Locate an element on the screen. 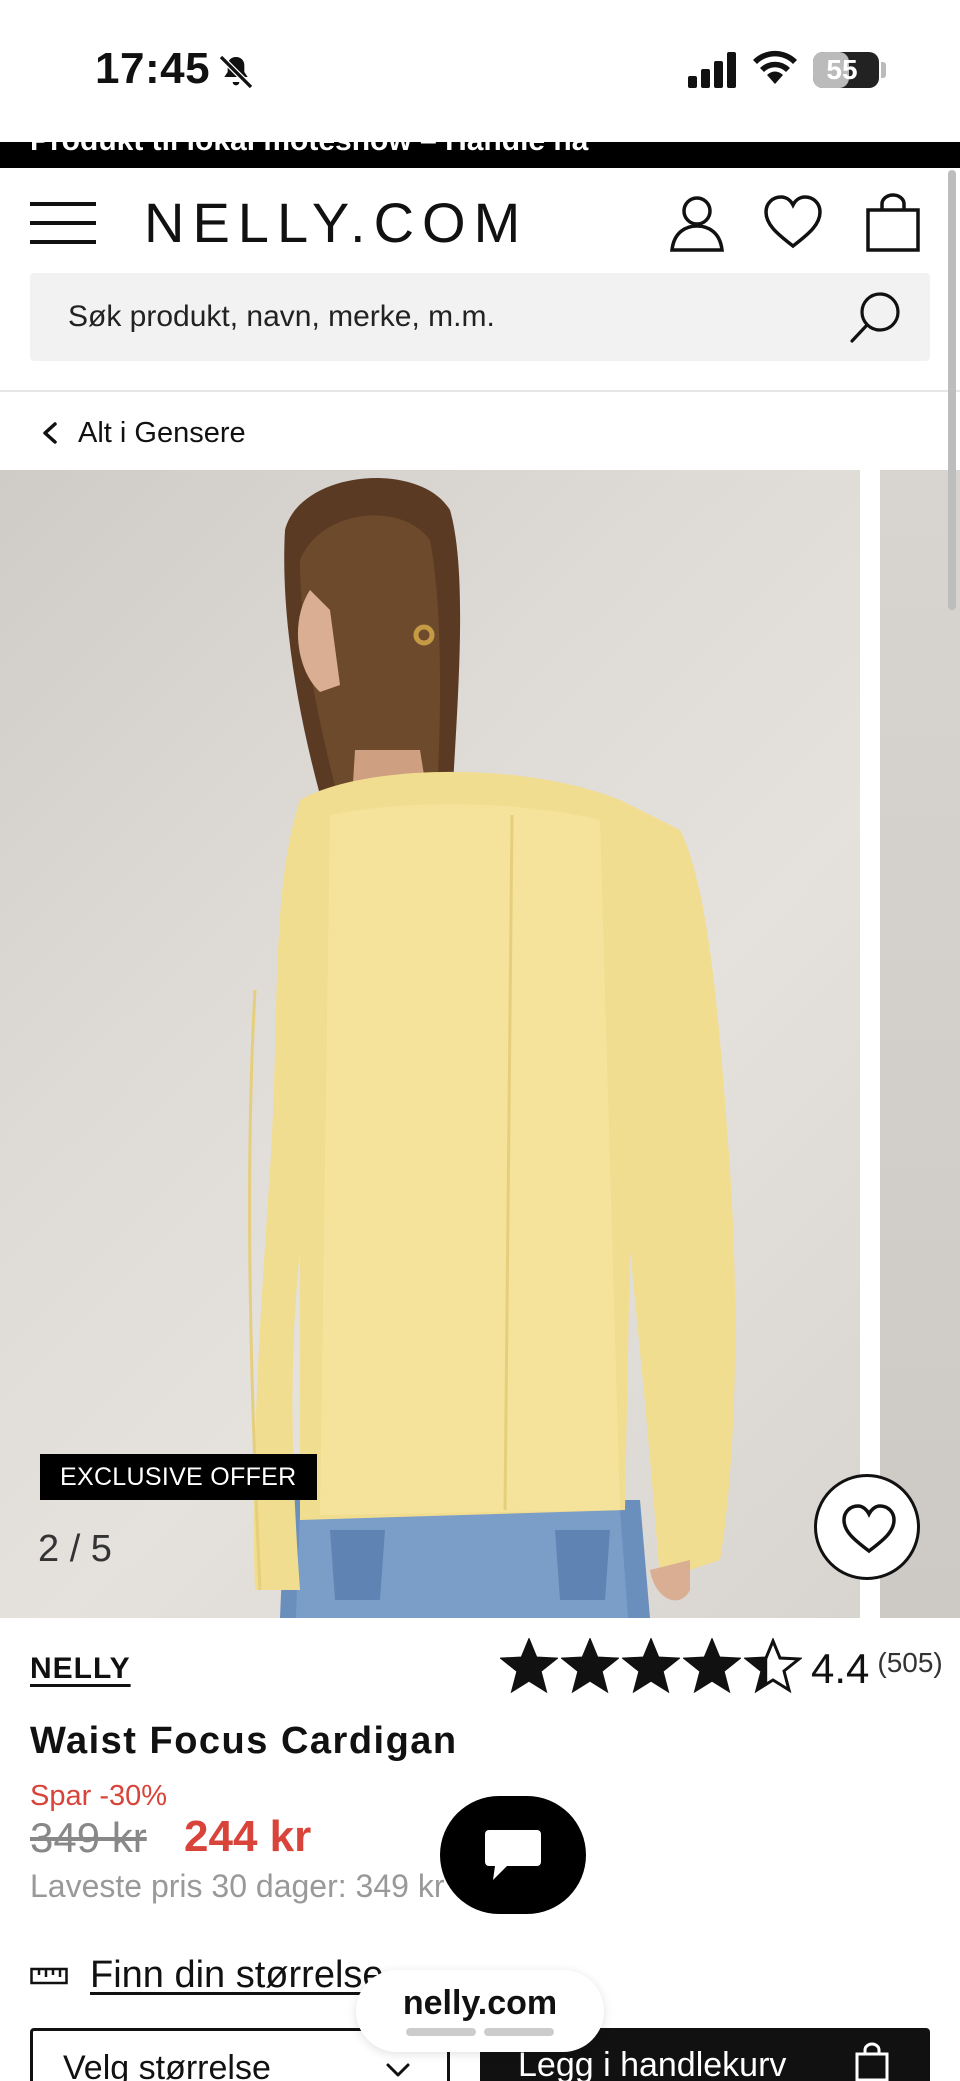 This screenshot has width=960, height=2081. chat-bubble-icon is located at coordinates (513, 1855).